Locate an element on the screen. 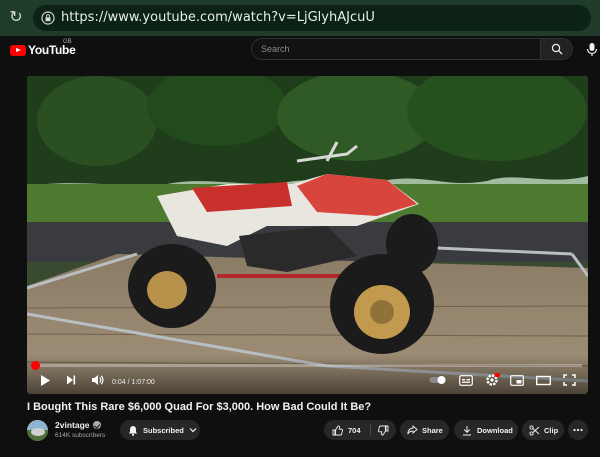  bell-icon is located at coordinates (133, 430).